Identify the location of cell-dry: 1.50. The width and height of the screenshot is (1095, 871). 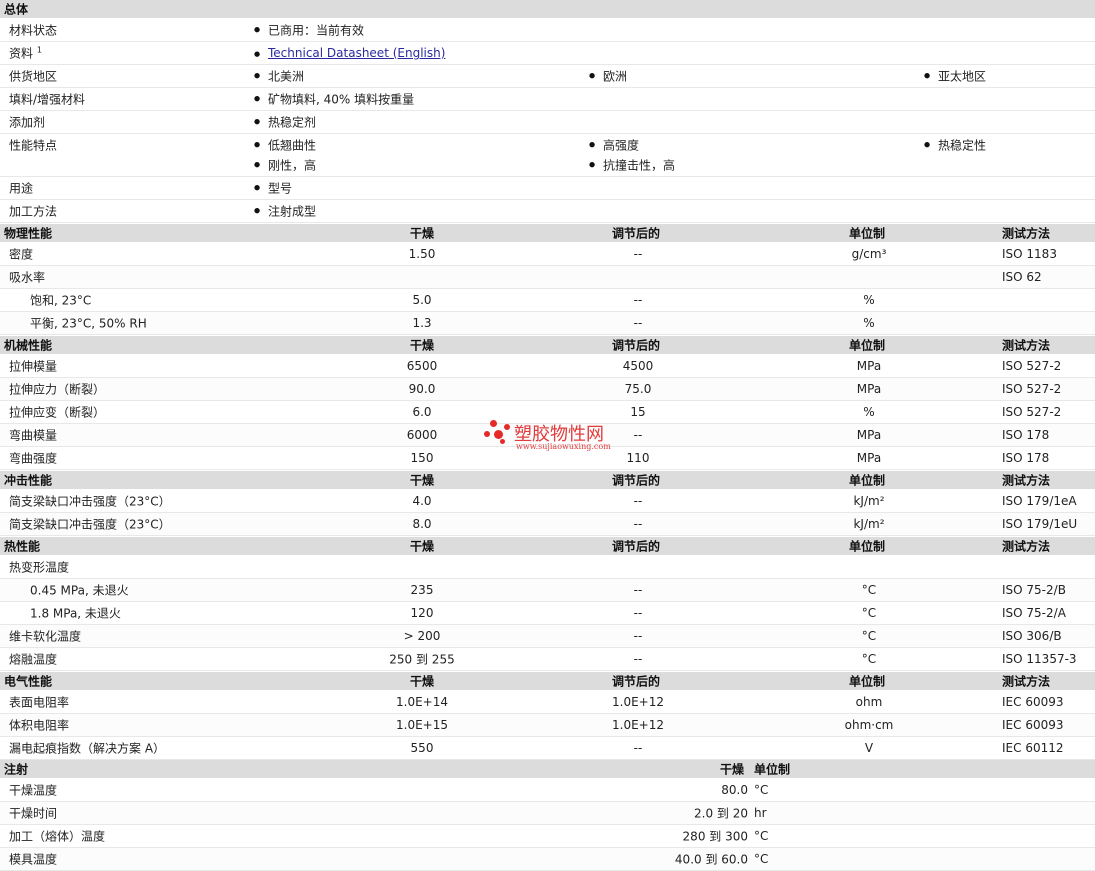
(422, 254).